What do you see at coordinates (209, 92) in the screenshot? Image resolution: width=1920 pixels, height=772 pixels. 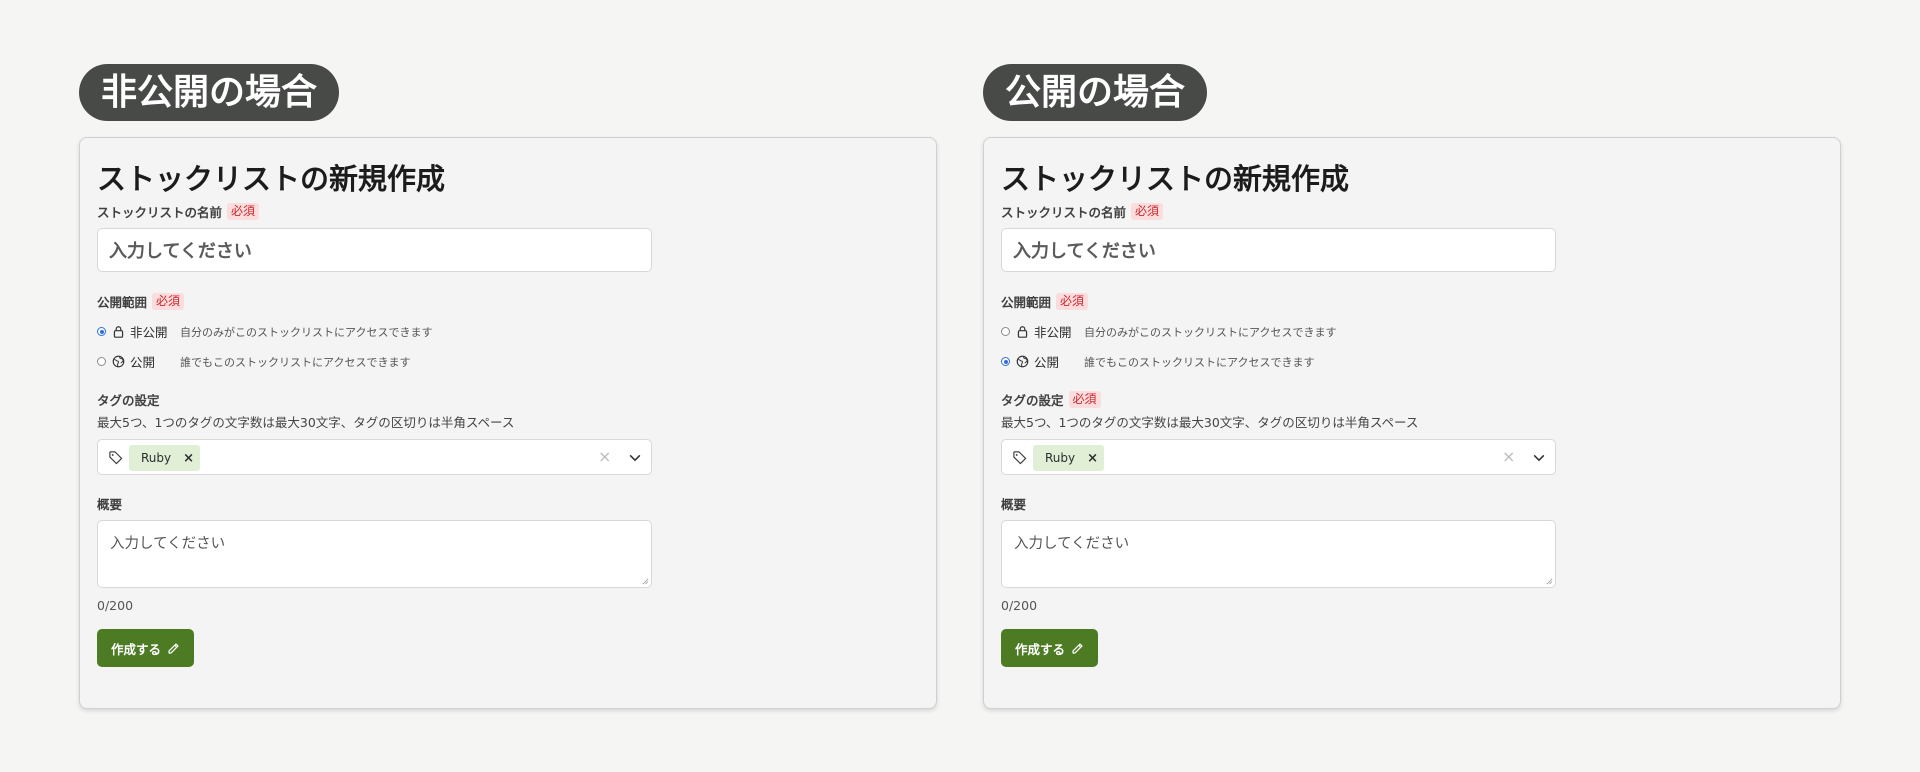 I see `scenario-label: 非公開の場合` at bounding box center [209, 92].